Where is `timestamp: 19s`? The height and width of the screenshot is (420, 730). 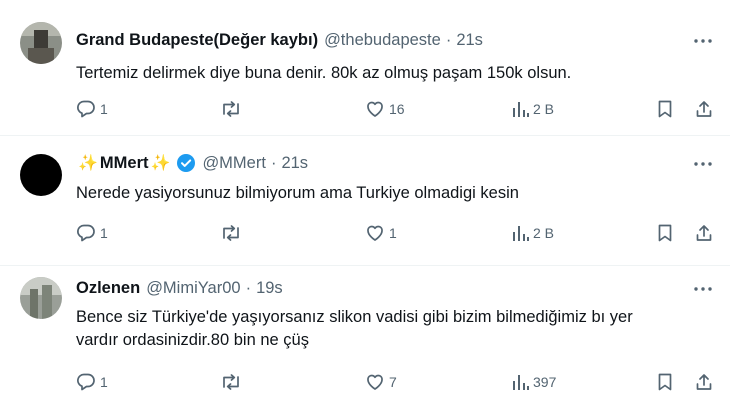 timestamp: 19s is located at coordinates (269, 288).